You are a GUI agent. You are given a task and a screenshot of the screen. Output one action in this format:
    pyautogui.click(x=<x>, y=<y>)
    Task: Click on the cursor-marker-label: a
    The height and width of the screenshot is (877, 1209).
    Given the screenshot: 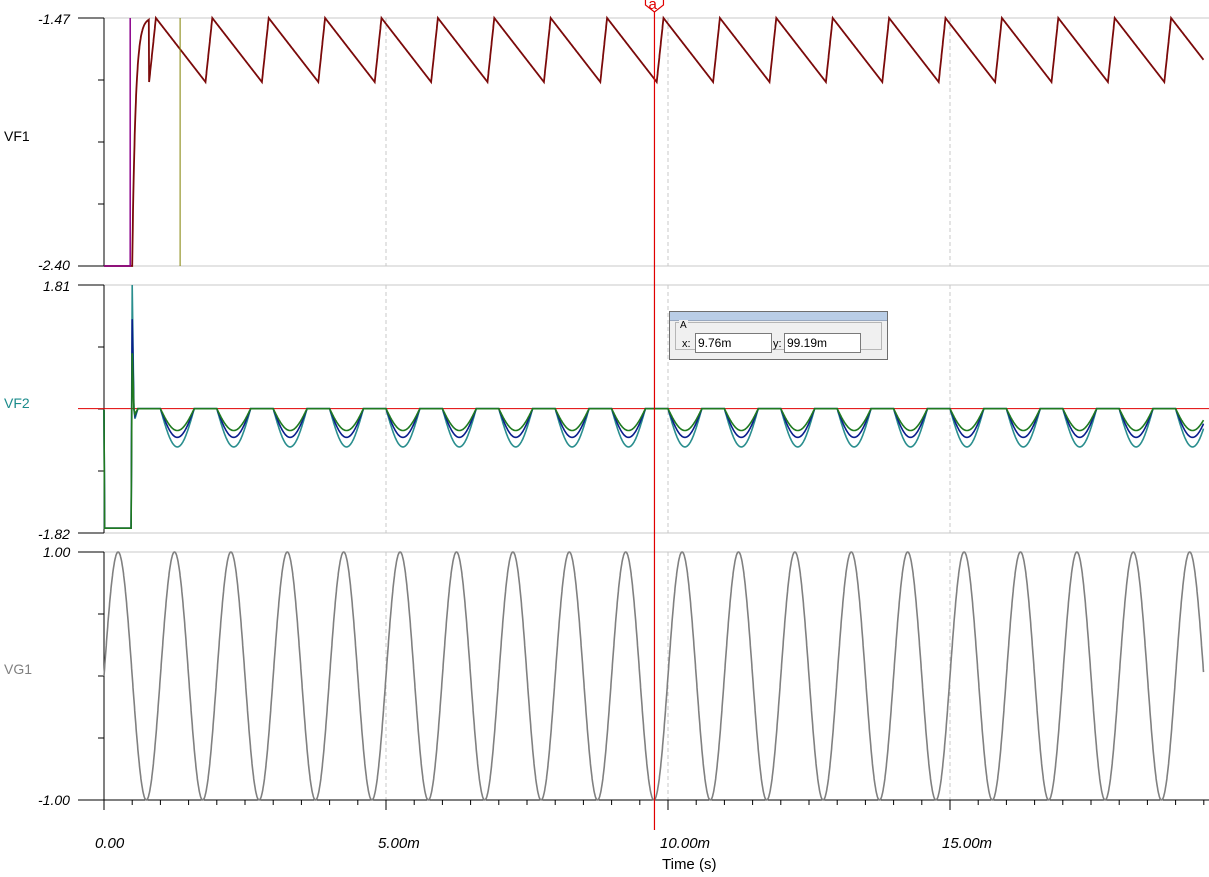 What is the action you would take?
    pyautogui.click(x=652, y=6)
    